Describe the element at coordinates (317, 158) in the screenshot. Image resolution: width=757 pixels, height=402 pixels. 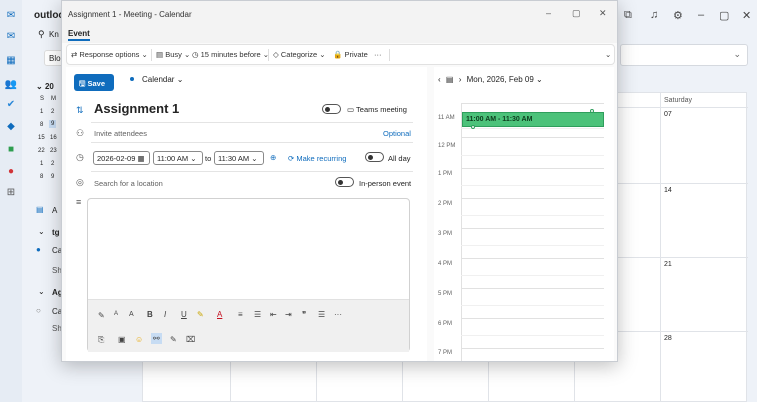
I see `make-recurring-button: ⟳ Make recurring` at that location.